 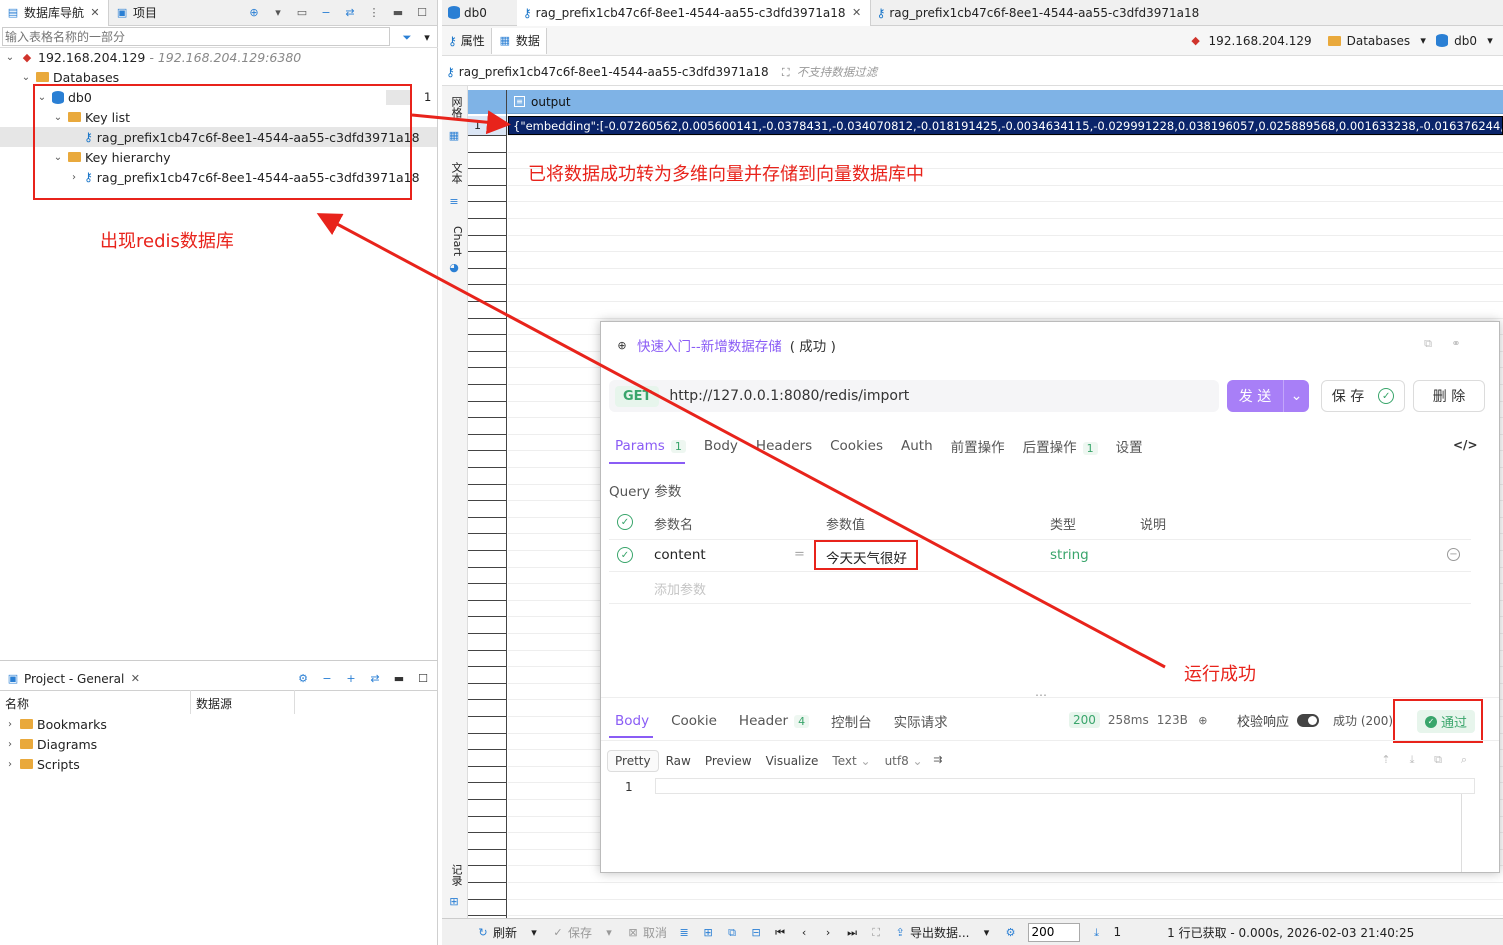 What do you see at coordinates (851, 721) in the screenshot?
I see `response-tab-3: 控制台` at bounding box center [851, 721].